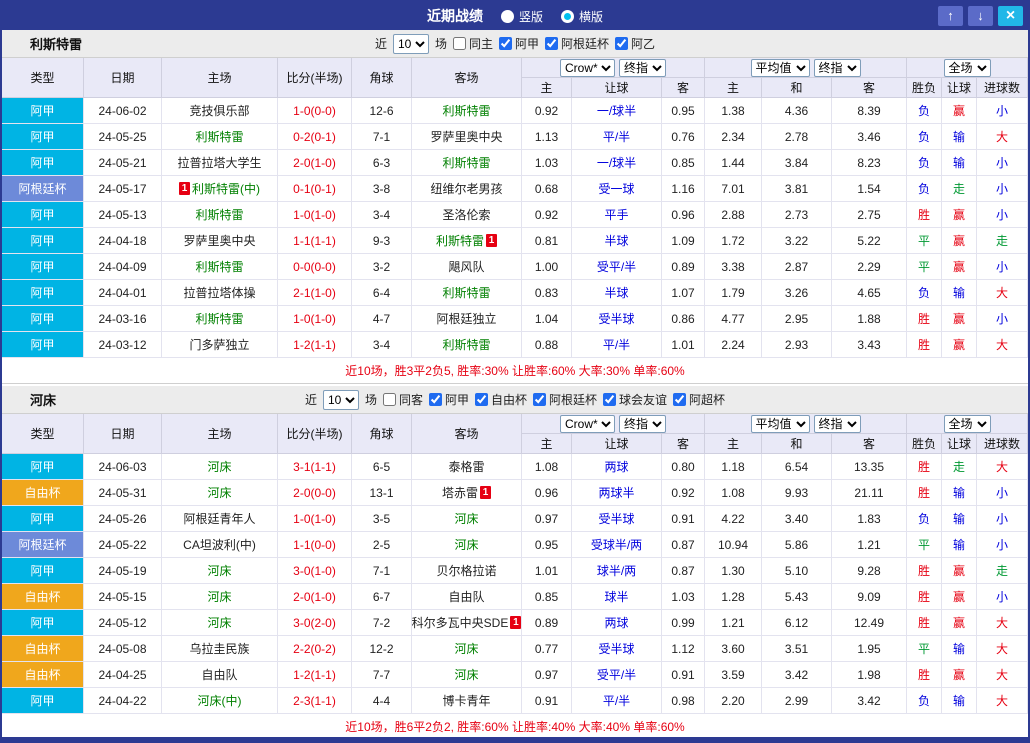  I want to click on same-venue-checkbox: 同主, so click(472, 43).